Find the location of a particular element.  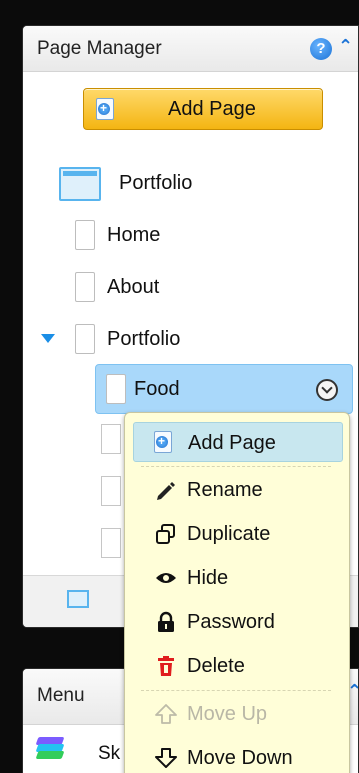

context-menu-move-up: Move Up is located at coordinates (238, 714).